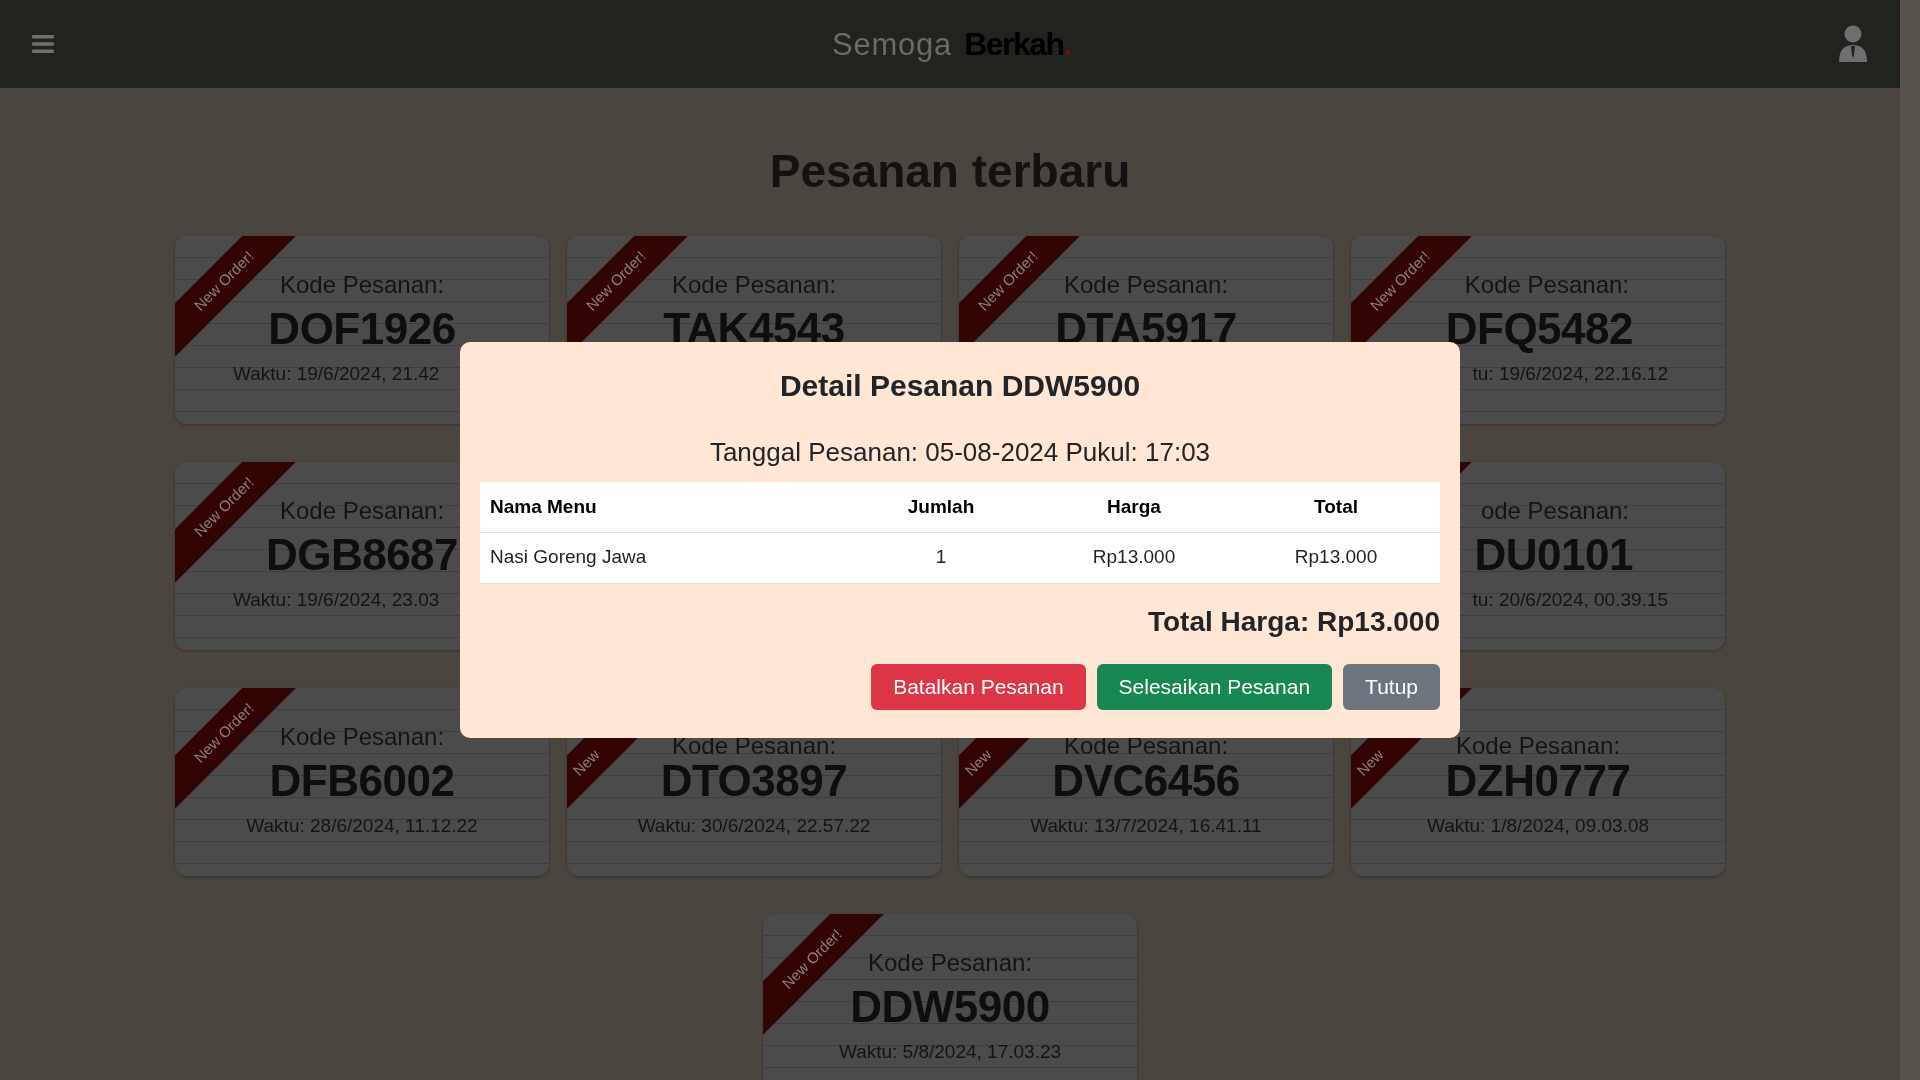 Image resolution: width=1920 pixels, height=1080 pixels. What do you see at coordinates (336, 374) in the screenshot?
I see `order-time: Waktu: 19/6/2024, 21.42` at bounding box center [336, 374].